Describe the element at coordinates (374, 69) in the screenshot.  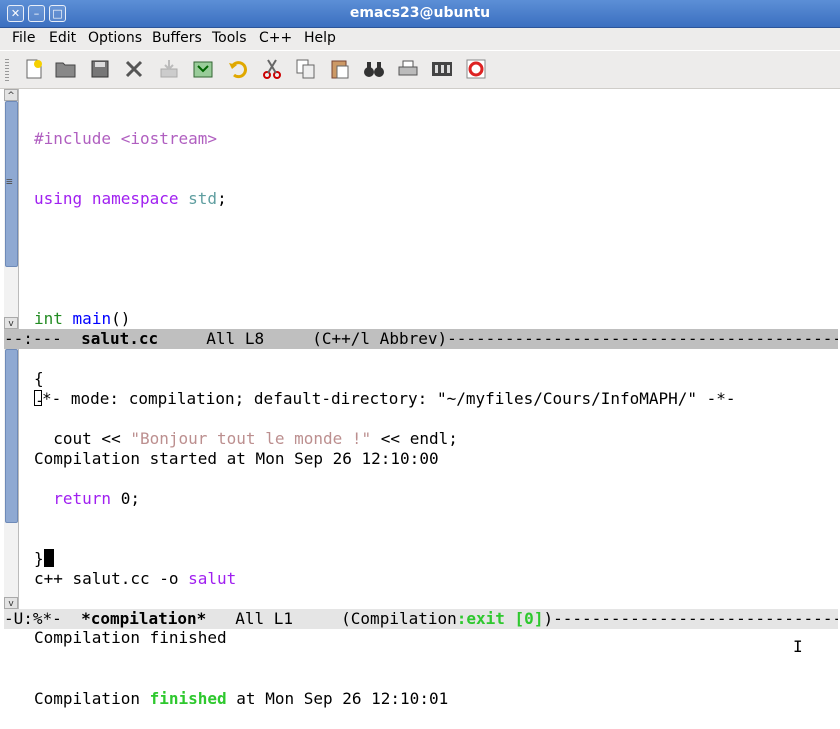
I see `search-binoculars-icon` at that location.